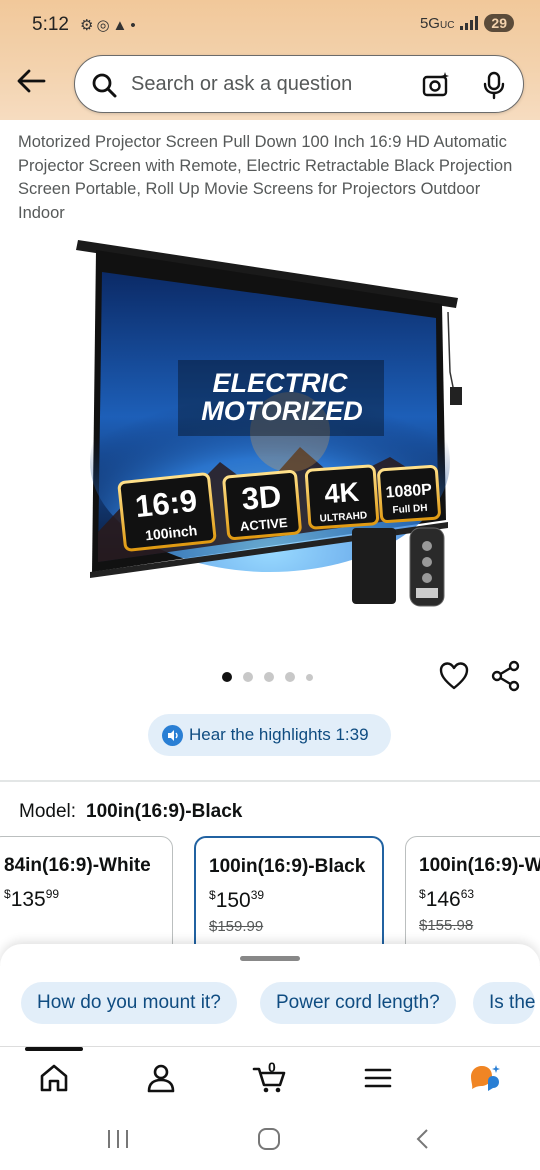  I want to click on svg-text: 4K, so click(341, 493).